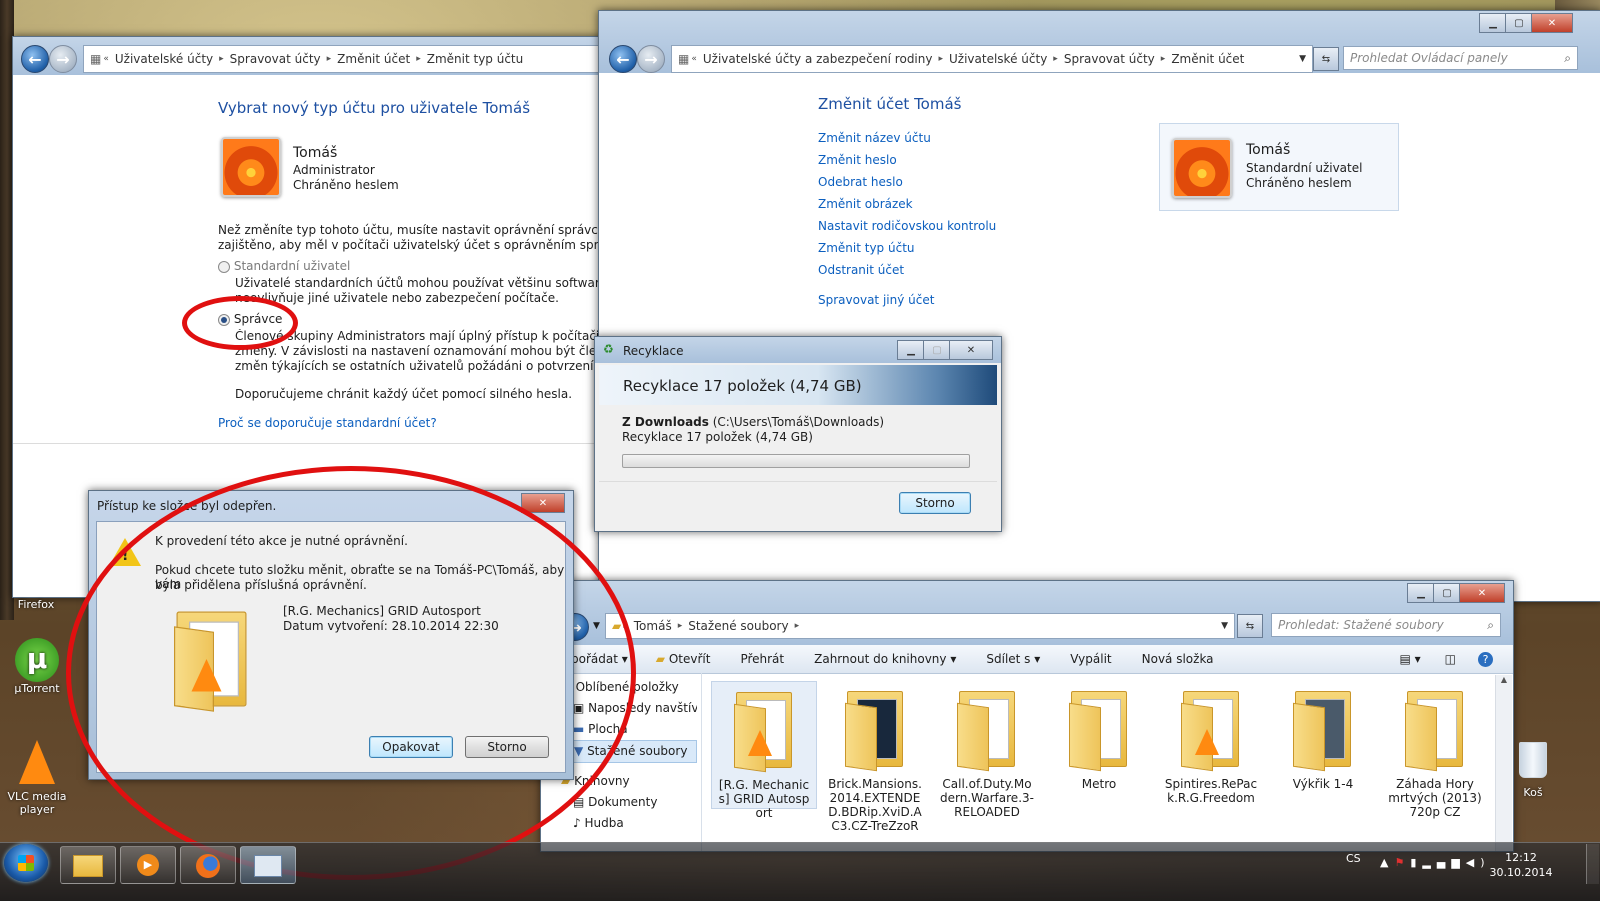 This screenshot has width=1600, height=901. I want to click on new-folder-button: Nová složka, so click(1178, 659).